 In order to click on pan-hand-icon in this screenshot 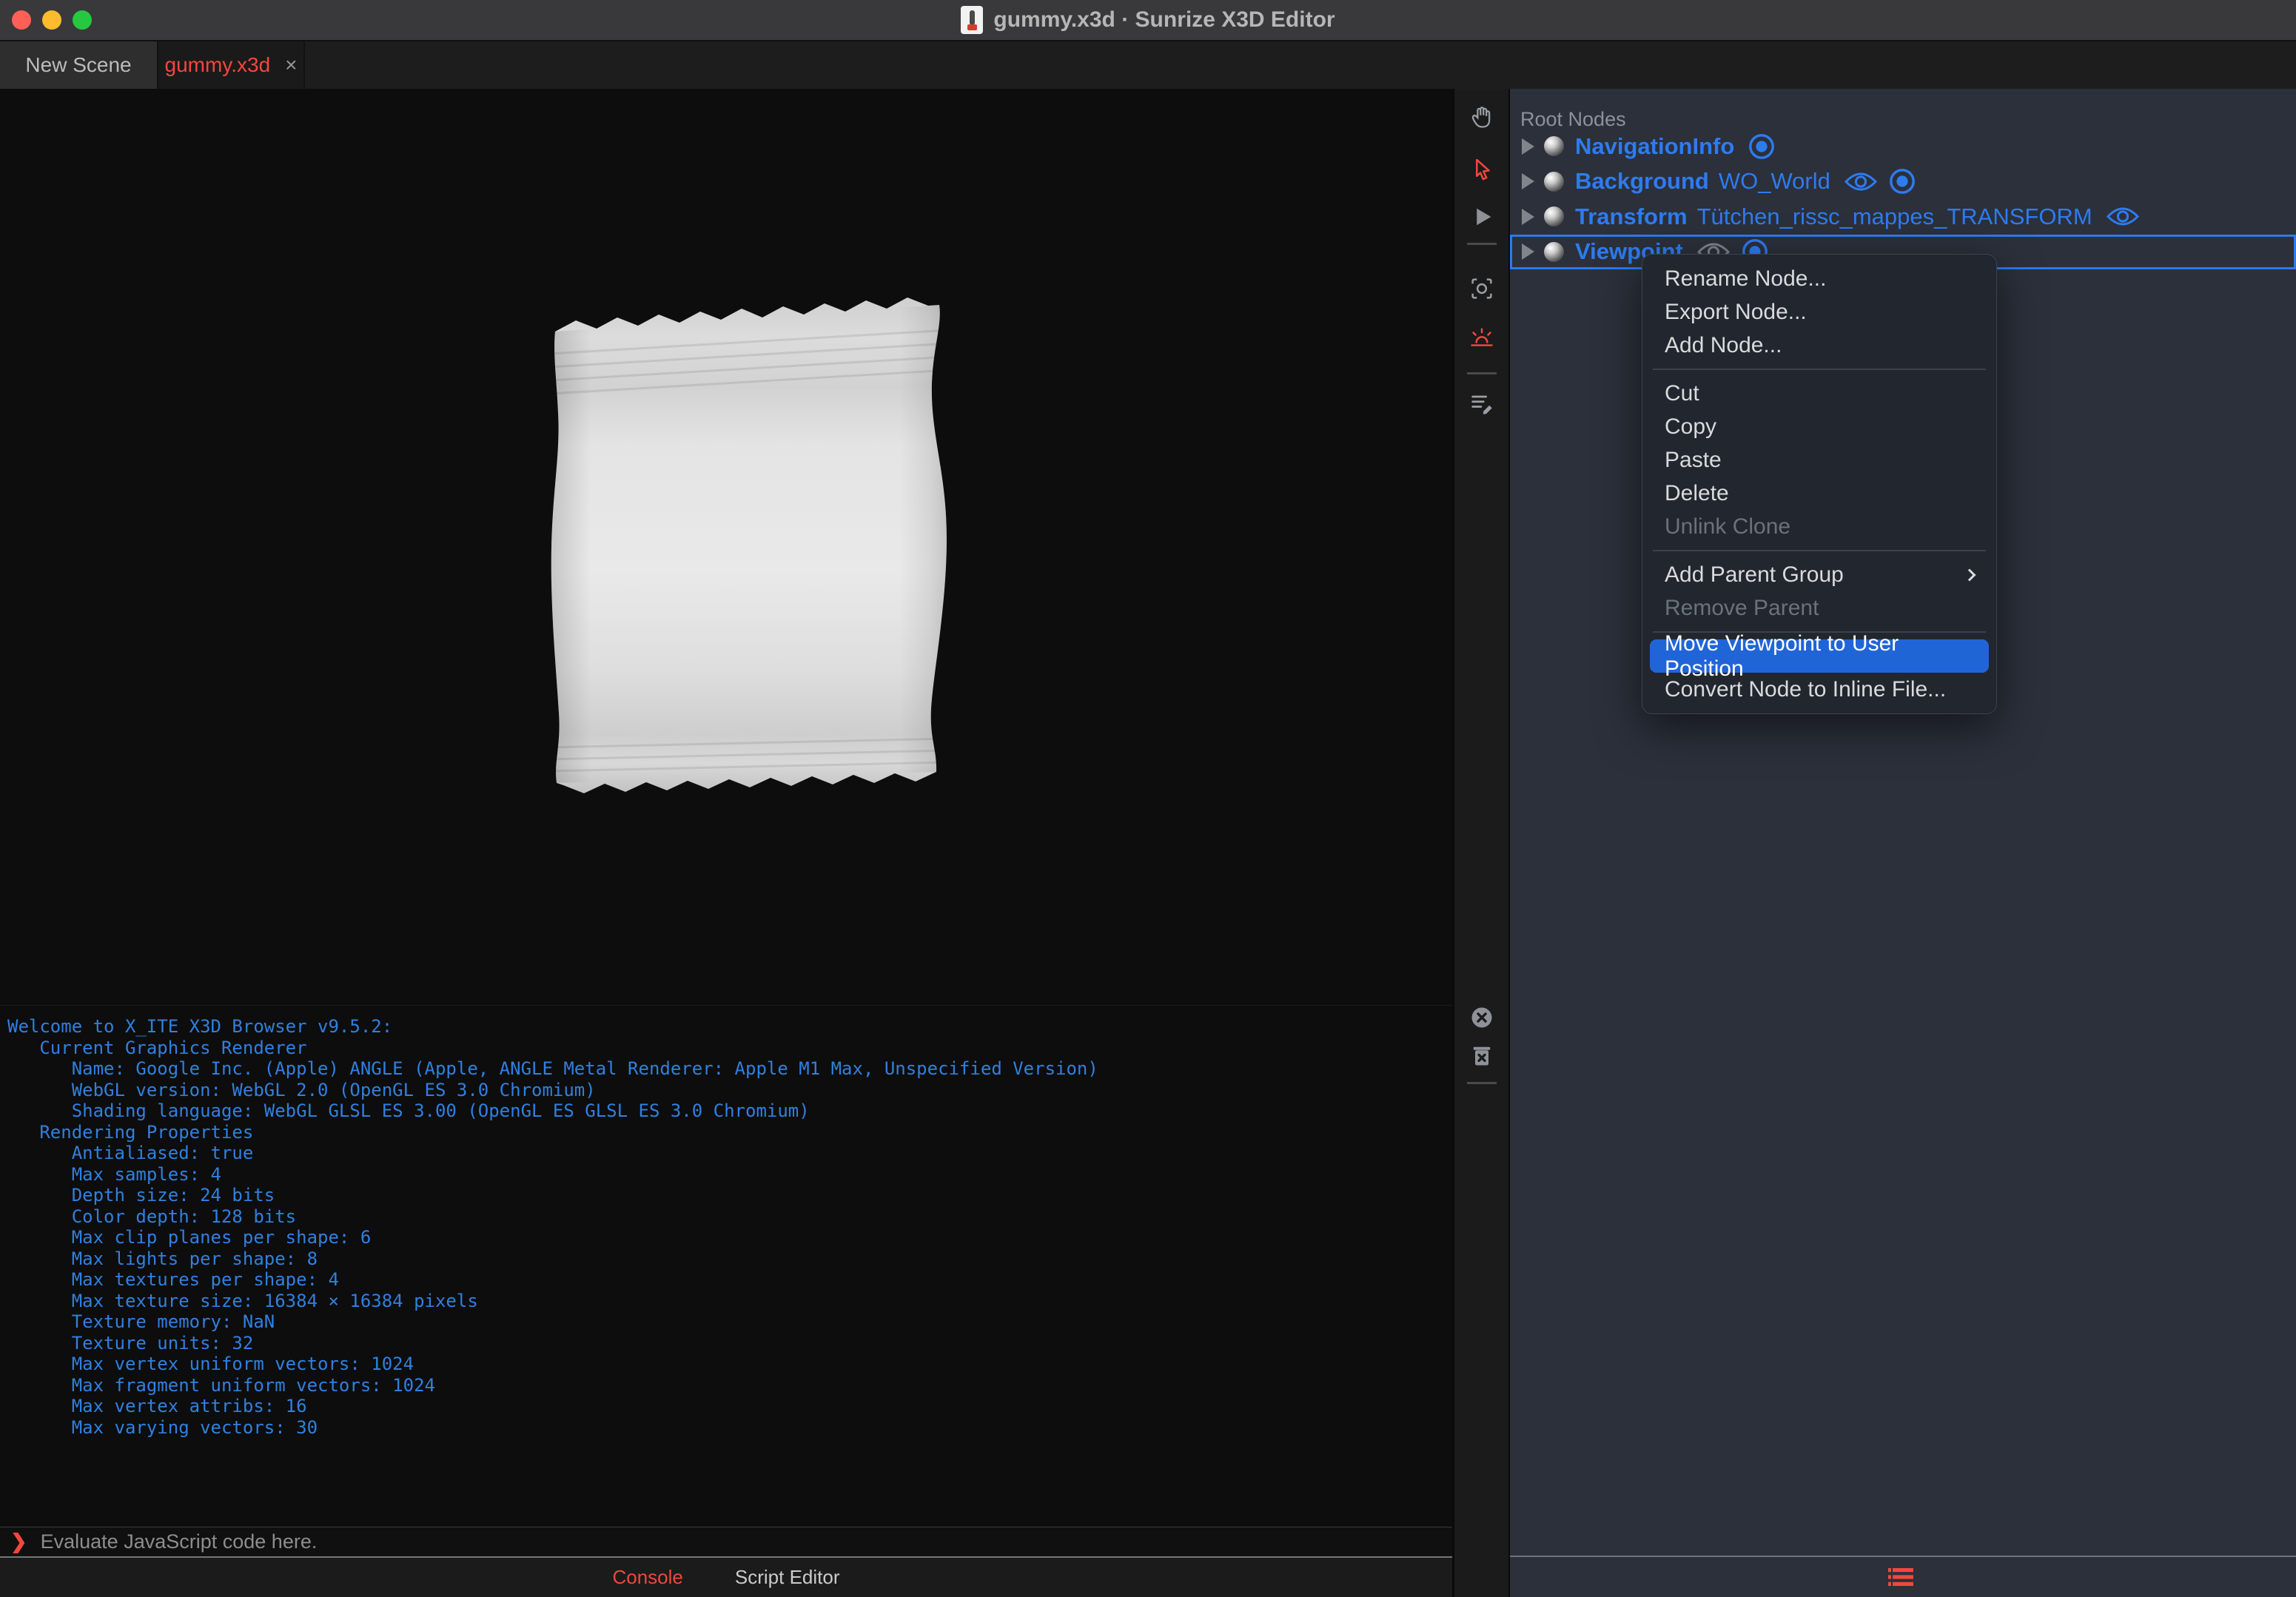, I will do `click(1482, 117)`.